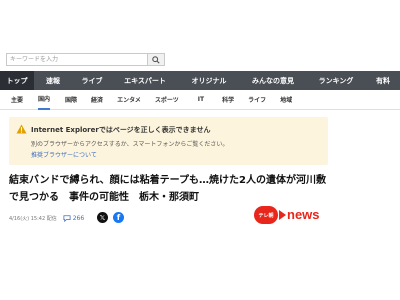  I want to click on category-tab-main: 主要, so click(17, 100).